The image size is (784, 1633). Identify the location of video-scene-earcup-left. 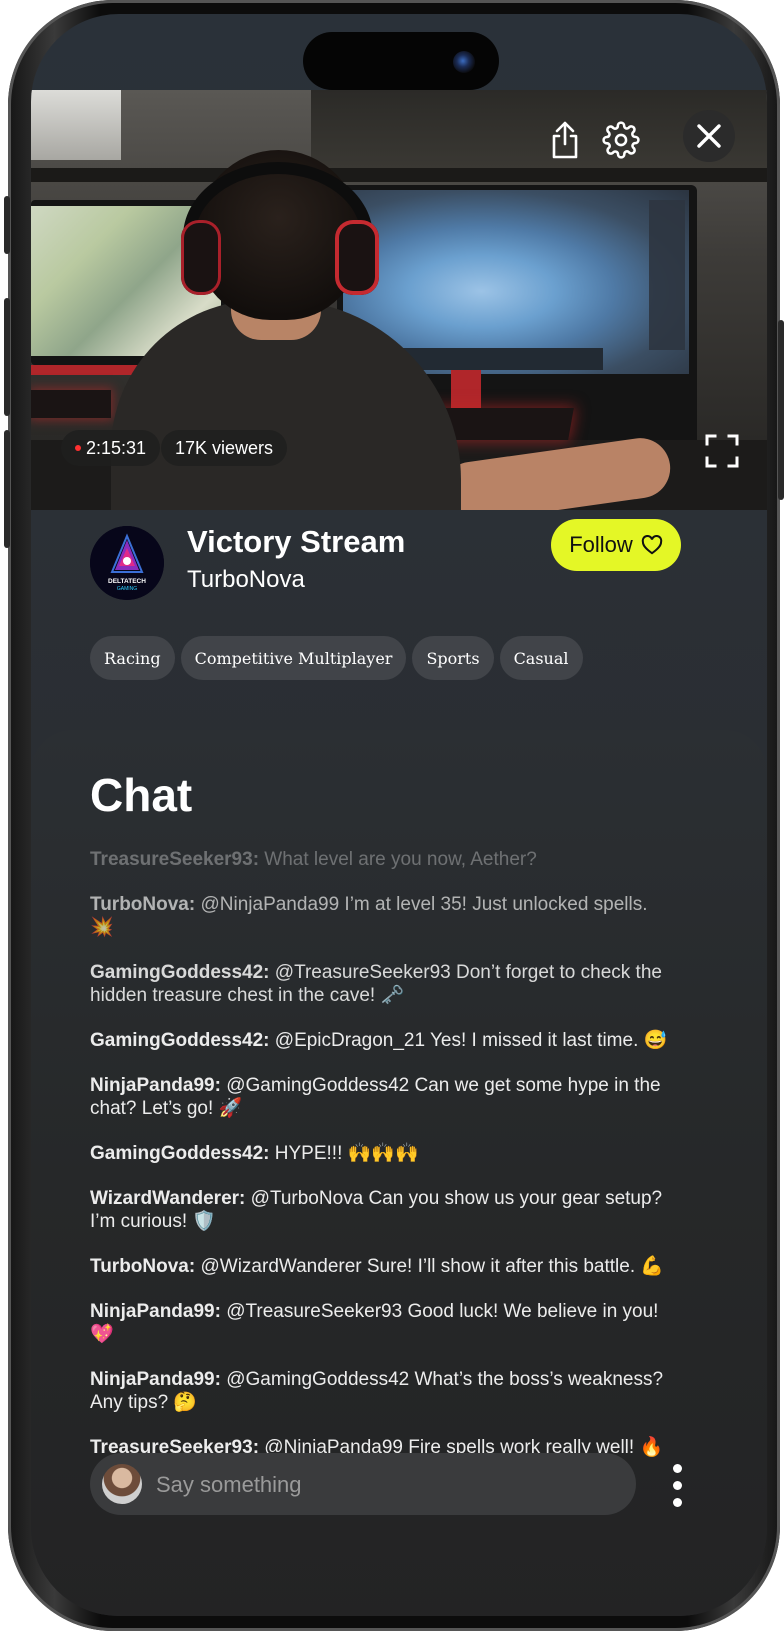
(201, 257).